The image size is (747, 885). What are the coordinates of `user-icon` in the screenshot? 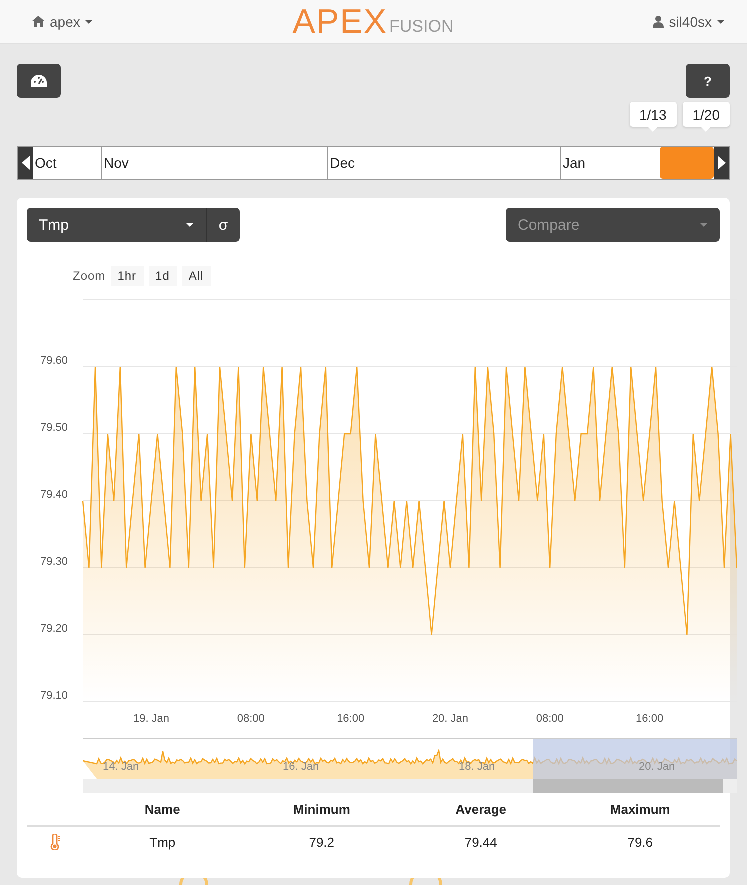 It's located at (658, 22).